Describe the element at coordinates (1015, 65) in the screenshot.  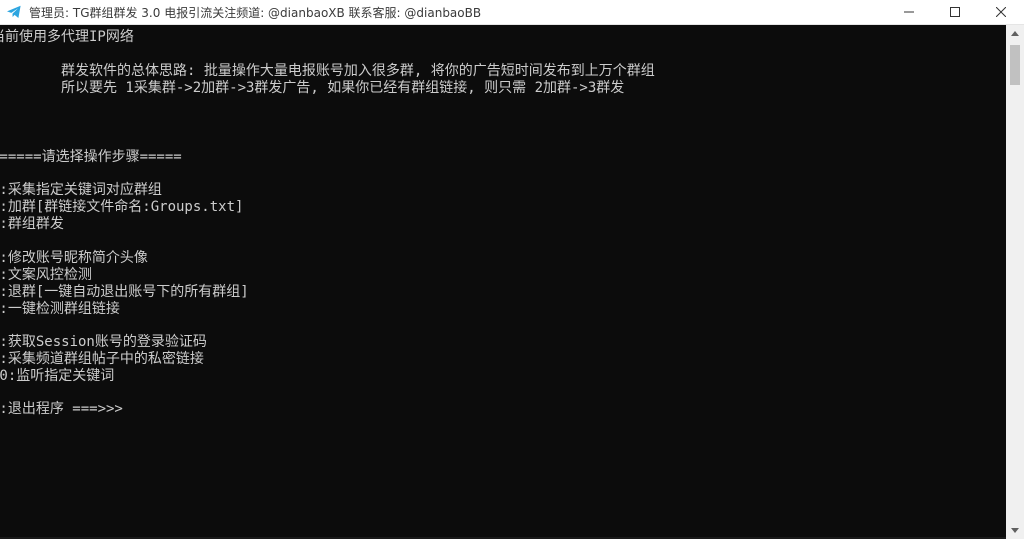
I see `scrollbar-thumb` at that location.